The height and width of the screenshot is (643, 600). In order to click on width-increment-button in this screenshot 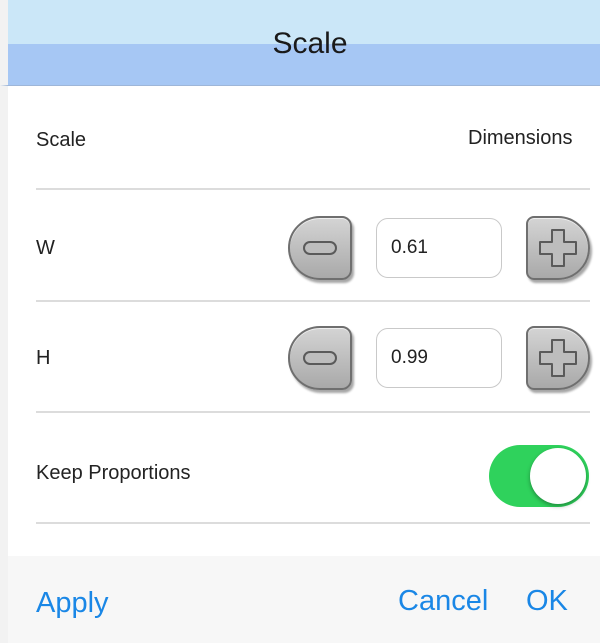, I will do `click(558, 248)`.